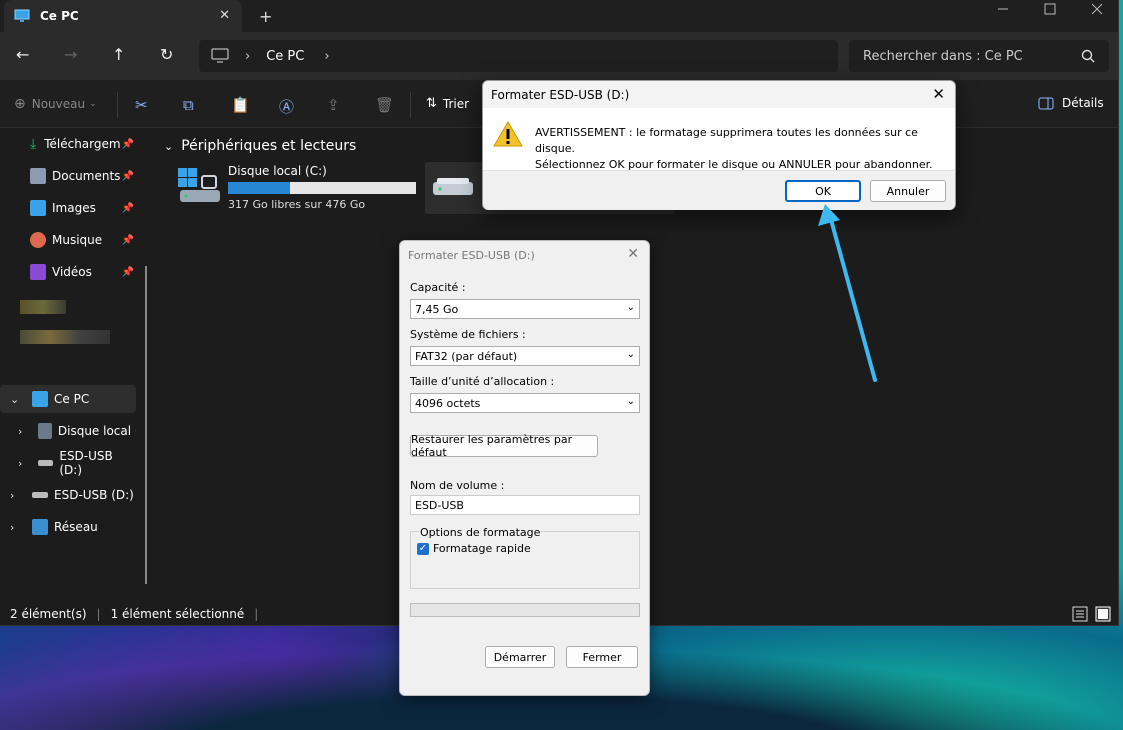  Describe the element at coordinates (525, 356) in the screenshot. I see `filesystem-select: FAT32 (par défaut) ⌄` at that location.